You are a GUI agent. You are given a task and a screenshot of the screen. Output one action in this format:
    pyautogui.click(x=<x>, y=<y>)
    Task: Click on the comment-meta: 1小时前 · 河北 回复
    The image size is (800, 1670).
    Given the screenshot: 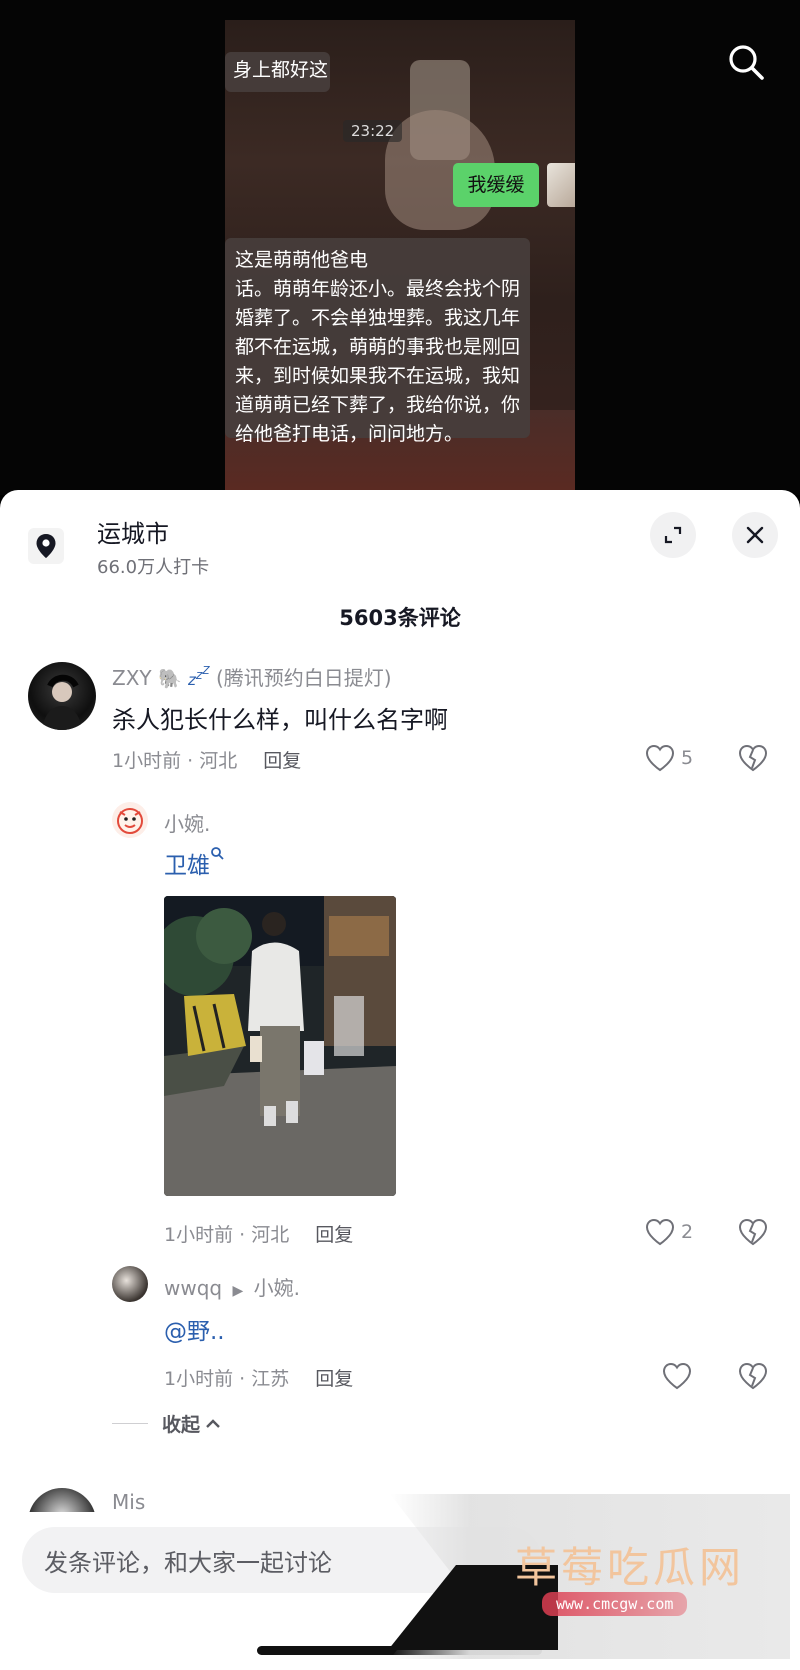 What is the action you would take?
    pyautogui.click(x=206, y=759)
    